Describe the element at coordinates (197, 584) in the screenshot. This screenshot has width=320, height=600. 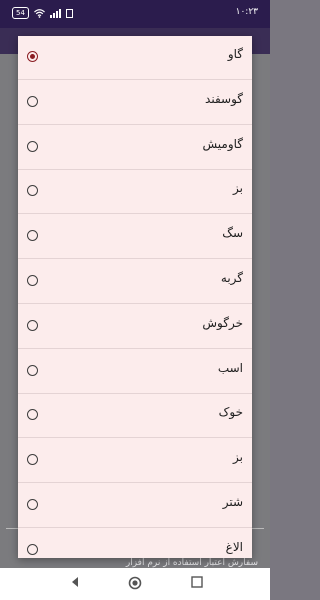
I see `recents-icon` at that location.